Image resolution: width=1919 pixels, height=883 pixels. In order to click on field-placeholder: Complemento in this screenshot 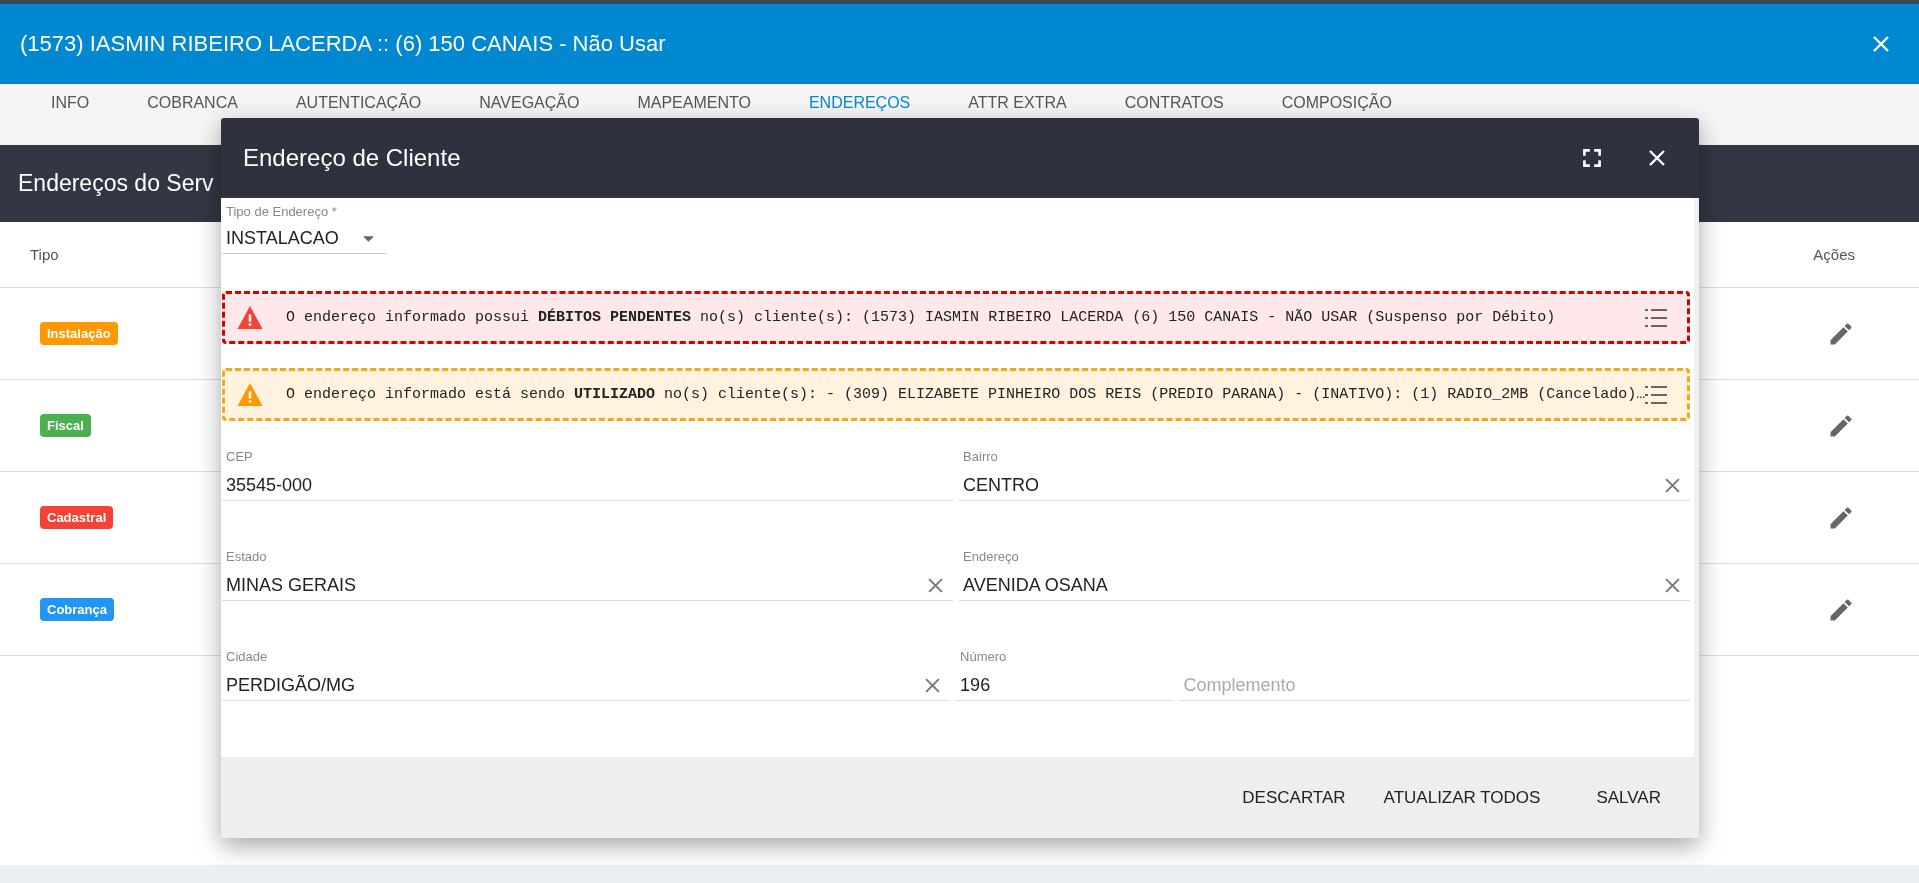, I will do `click(1239, 685)`.